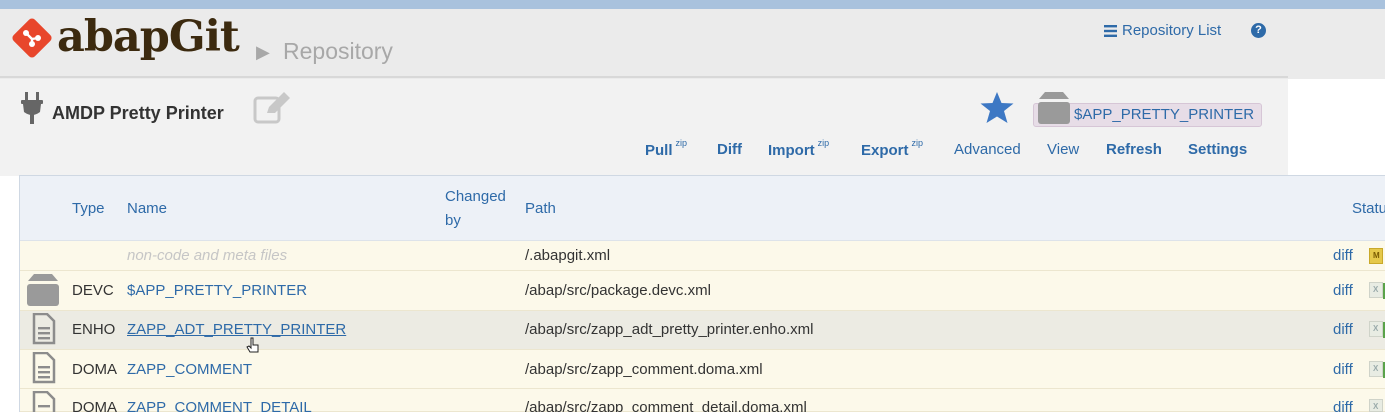  What do you see at coordinates (207, 255) in the screenshot?
I see `row-name: non-code and meta files` at bounding box center [207, 255].